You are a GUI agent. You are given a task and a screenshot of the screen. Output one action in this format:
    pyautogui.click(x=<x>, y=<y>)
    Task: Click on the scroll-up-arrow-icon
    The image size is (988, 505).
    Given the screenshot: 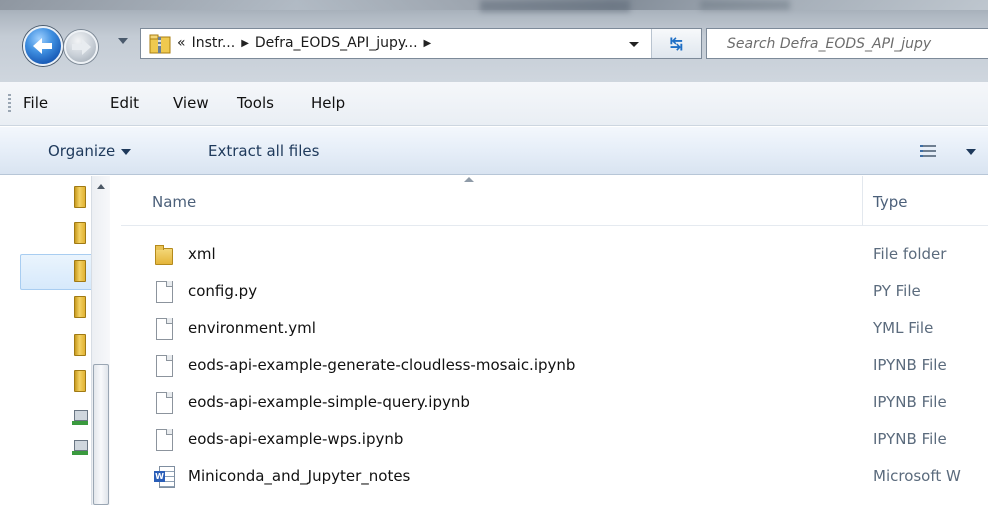 What is the action you would take?
    pyautogui.click(x=101, y=186)
    